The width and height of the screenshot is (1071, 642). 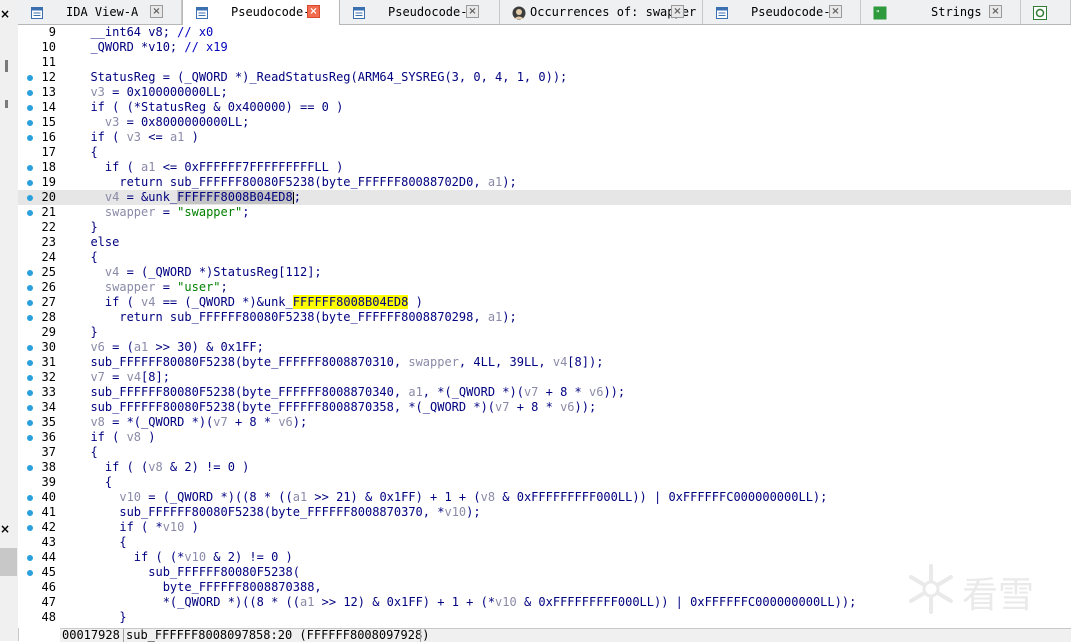 What do you see at coordinates (544, 197) in the screenshot?
I see `code-line: 20 v4 = &unk_FFFFFF8008B04ED8;` at bounding box center [544, 197].